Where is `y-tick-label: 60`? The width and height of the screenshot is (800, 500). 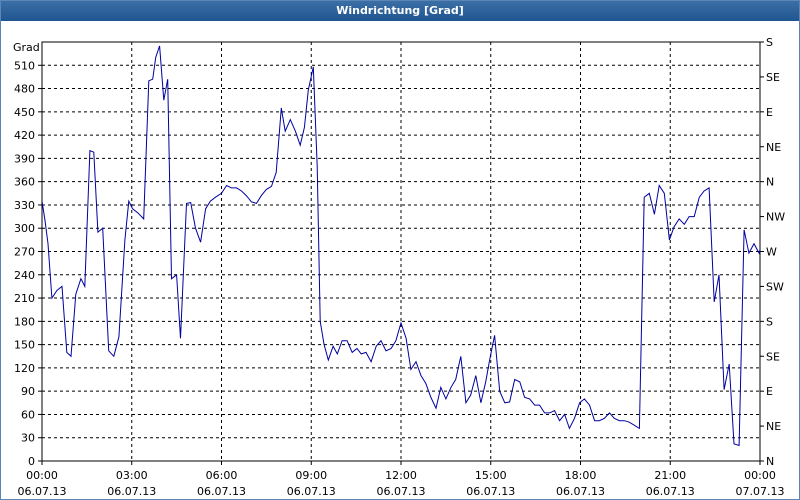
y-tick-label: 60 is located at coordinates (28, 414).